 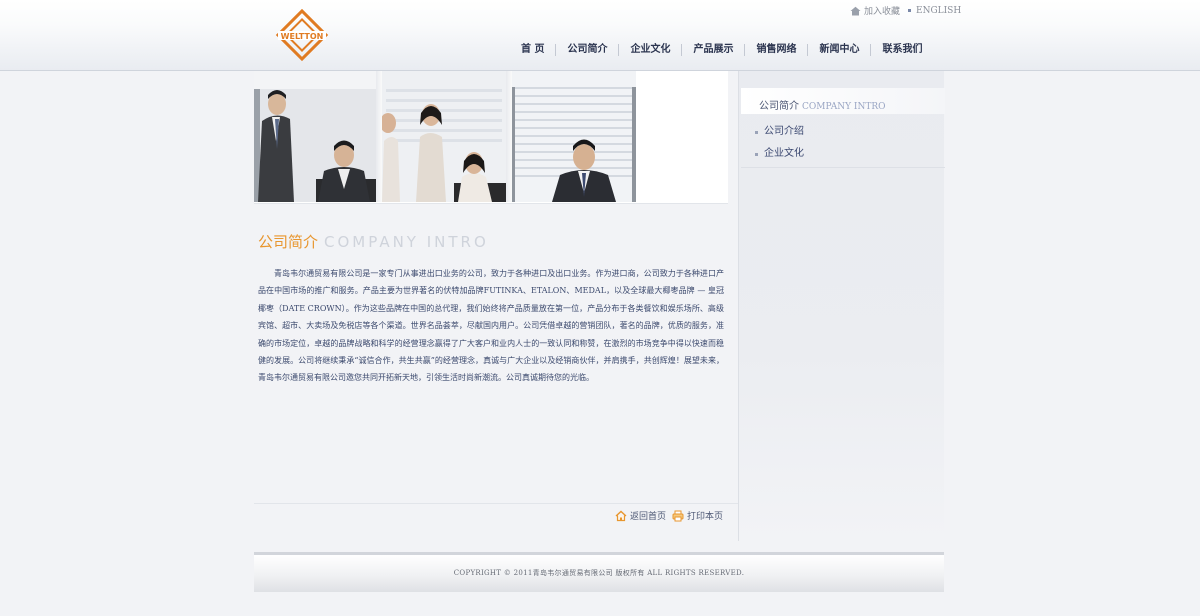 What do you see at coordinates (678, 515) in the screenshot?
I see `printer-icon` at bounding box center [678, 515].